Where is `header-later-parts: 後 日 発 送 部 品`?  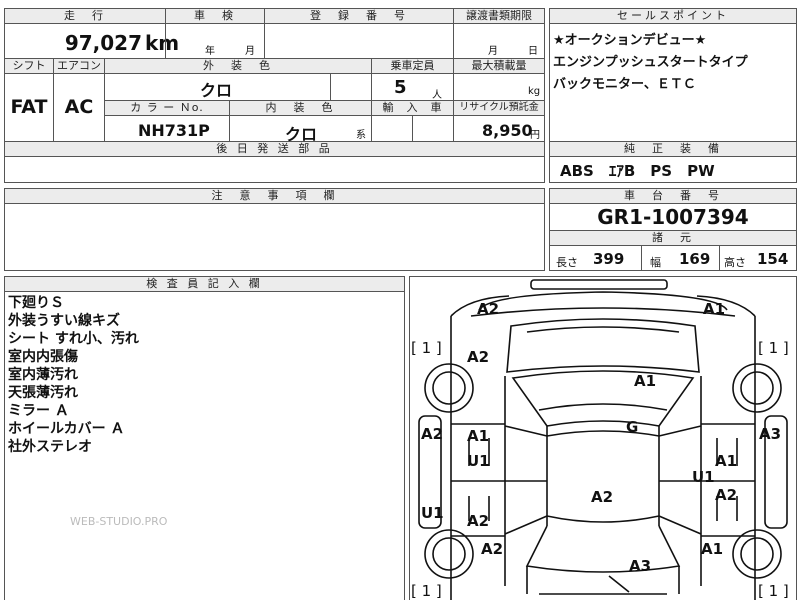 header-later-parts: 後 日 発 送 部 品 is located at coordinates (274, 149).